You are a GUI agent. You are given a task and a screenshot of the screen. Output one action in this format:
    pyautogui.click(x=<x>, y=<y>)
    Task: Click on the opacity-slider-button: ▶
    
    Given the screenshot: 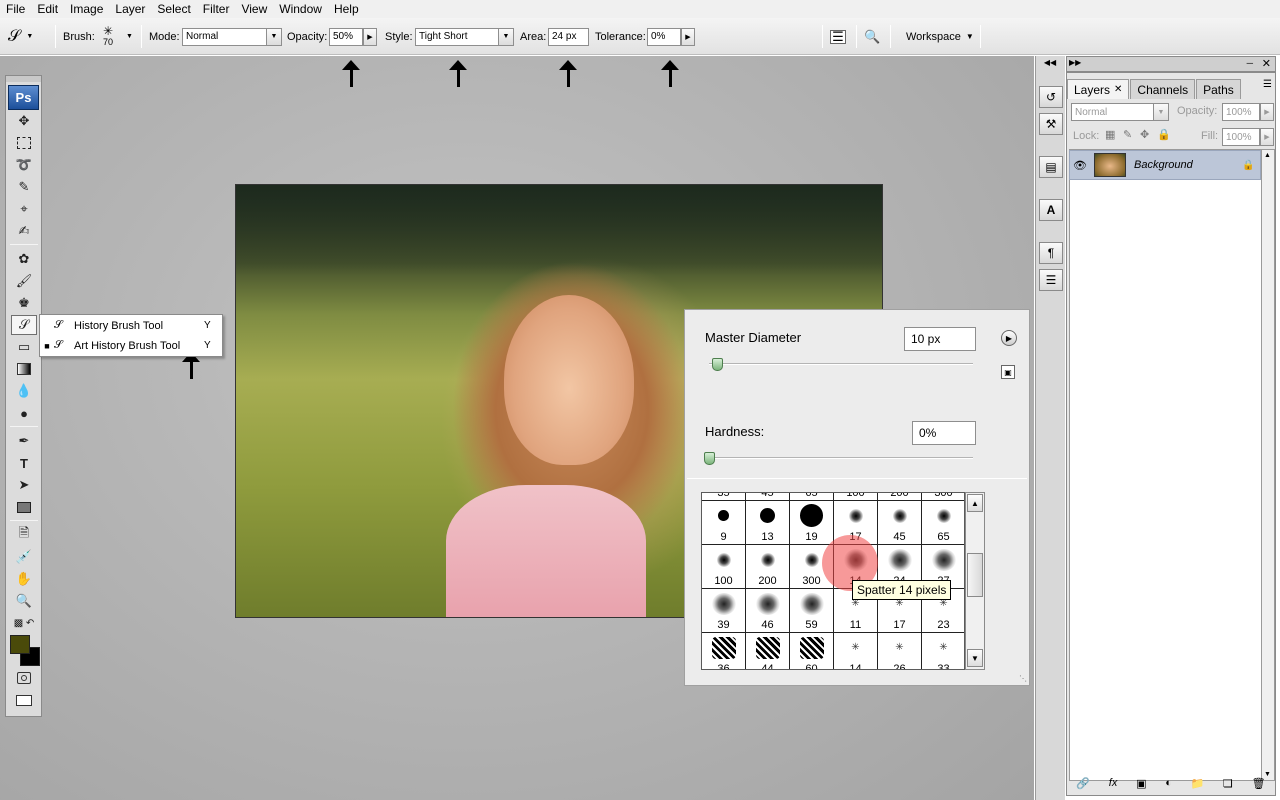 What is the action you would take?
    pyautogui.click(x=370, y=36)
    